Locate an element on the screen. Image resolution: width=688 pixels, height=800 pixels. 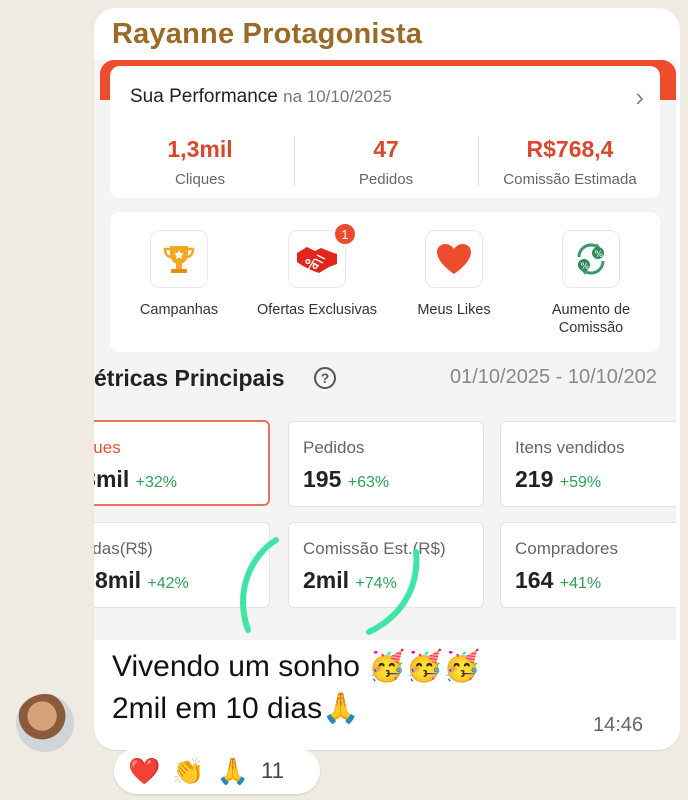
metric-card-compradores: Compradores 164 +41% is located at coordinates (588, 565).